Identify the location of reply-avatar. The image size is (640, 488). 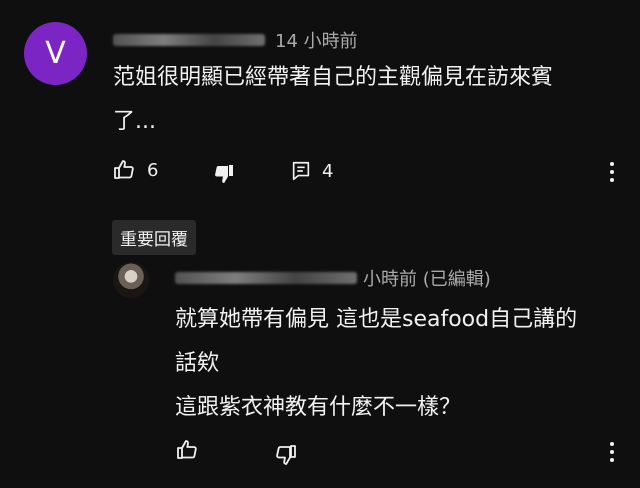
(131, 280).